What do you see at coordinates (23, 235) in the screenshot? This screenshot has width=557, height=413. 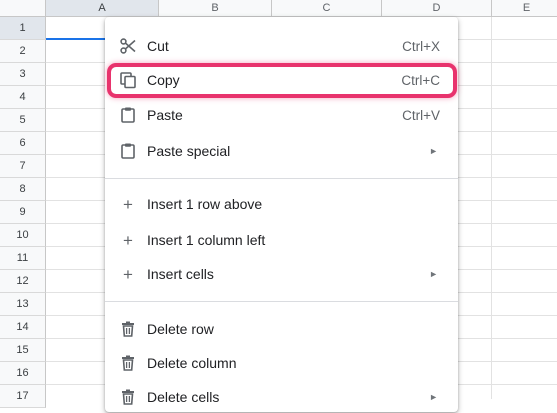 I see `row-header-10: 10` at bounding box center [23, 235].